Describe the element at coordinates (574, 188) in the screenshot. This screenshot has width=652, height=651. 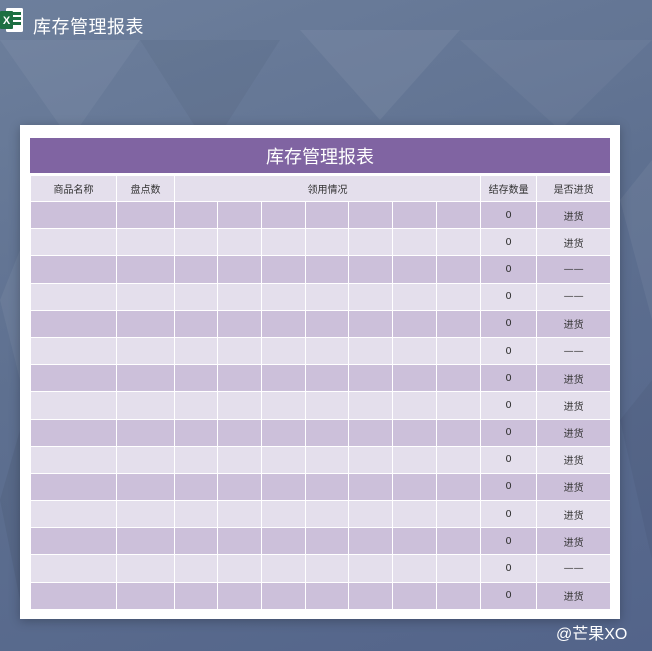
I see `header-restock: 是否进货` at that location.